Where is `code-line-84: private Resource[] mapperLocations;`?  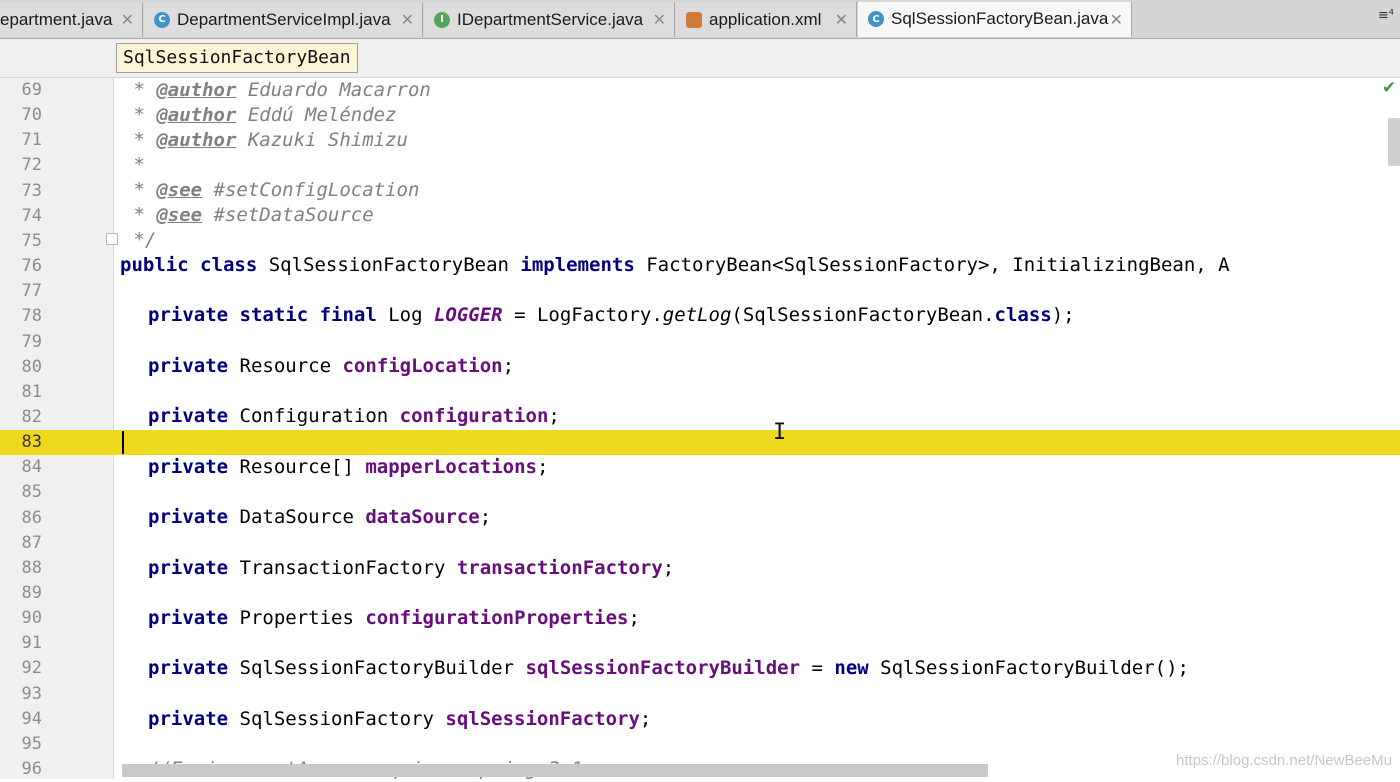
code-line-84: private Resource[] mapperLocations; is located at coordinates (348, 467).